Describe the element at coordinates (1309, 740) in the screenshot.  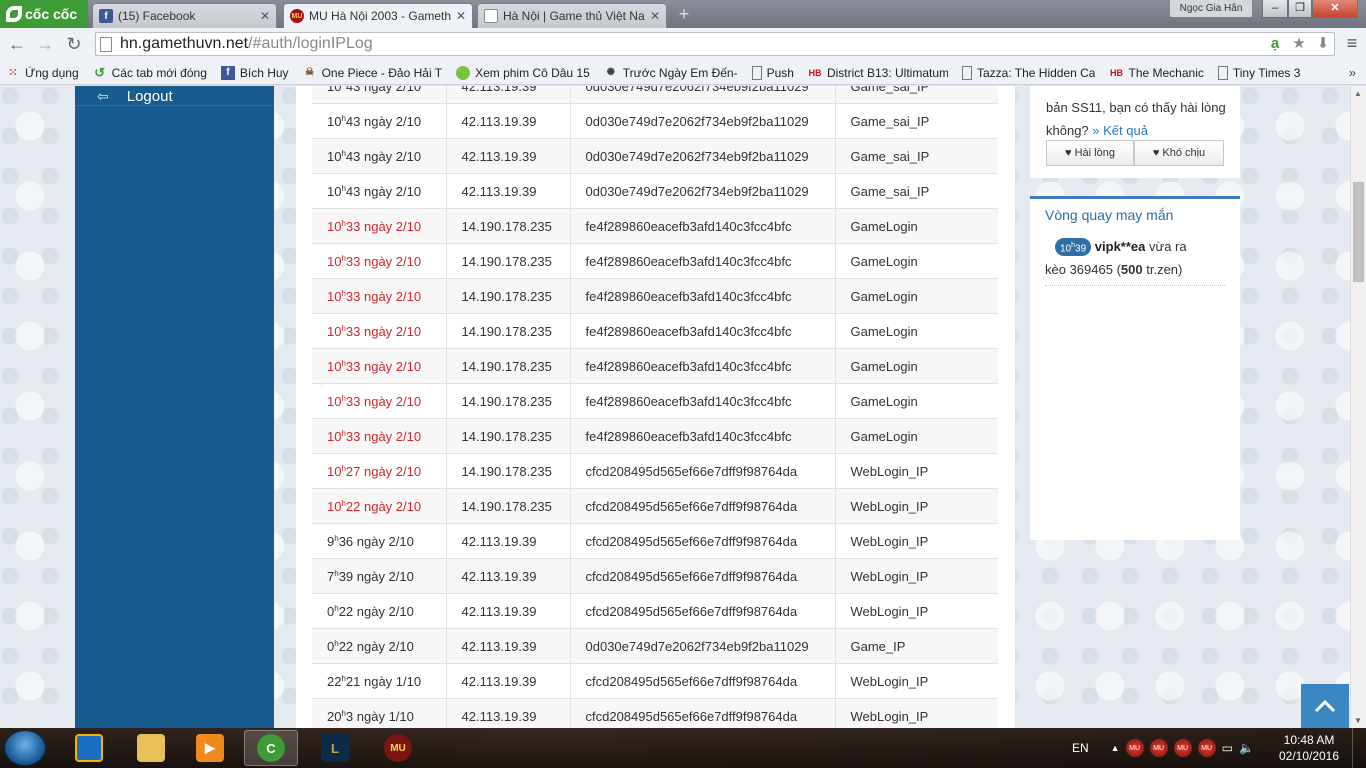
I see `clock-time: 10:48 AM` at that location.